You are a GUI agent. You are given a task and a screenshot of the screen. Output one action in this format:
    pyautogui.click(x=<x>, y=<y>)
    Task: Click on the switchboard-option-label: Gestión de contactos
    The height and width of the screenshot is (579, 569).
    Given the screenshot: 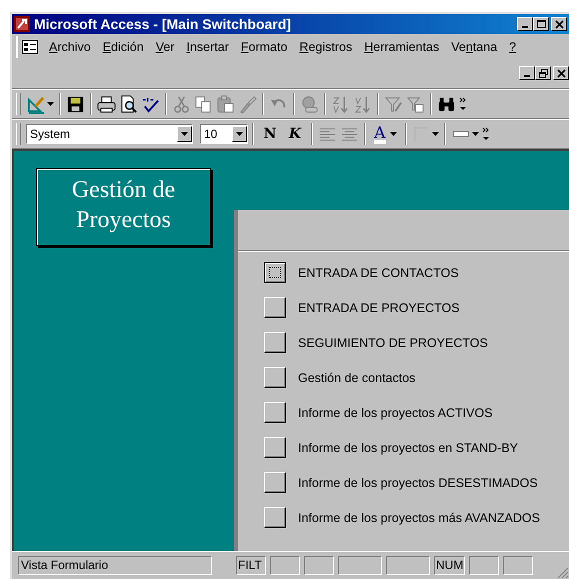 What is the action you would take?
    pyautogui.click(x=357, y=377)
    